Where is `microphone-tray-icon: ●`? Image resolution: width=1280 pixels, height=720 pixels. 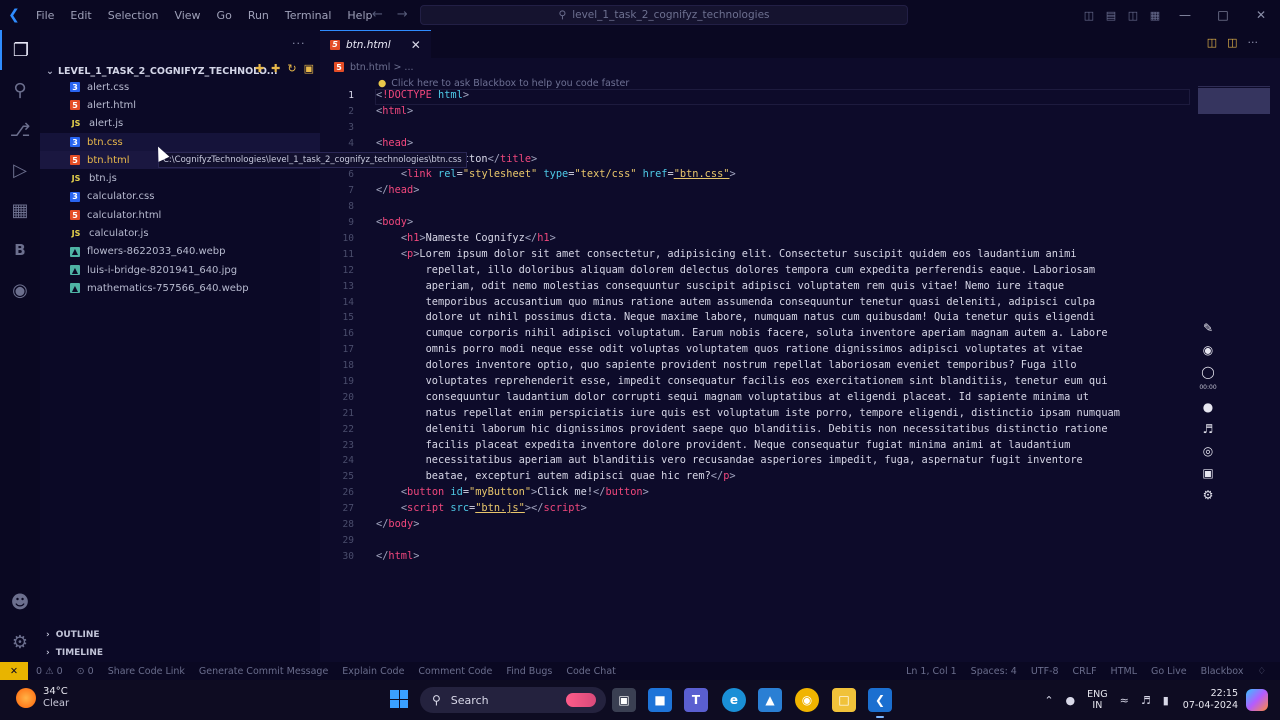
microphone-tray-icon: ● is located at coordinates (1071, 700).